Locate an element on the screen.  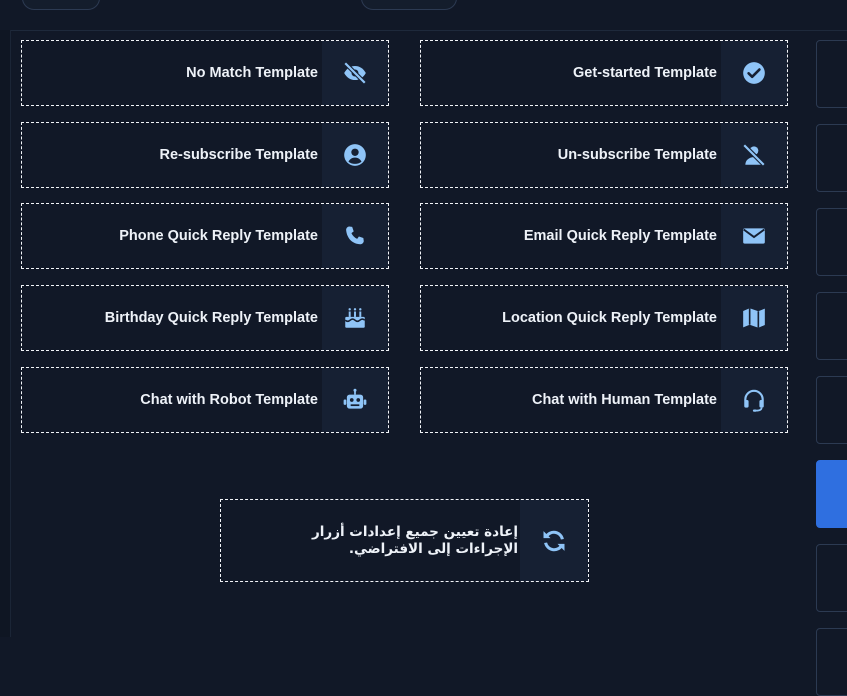
check-circle-icon is located at coordinates (754, 73).